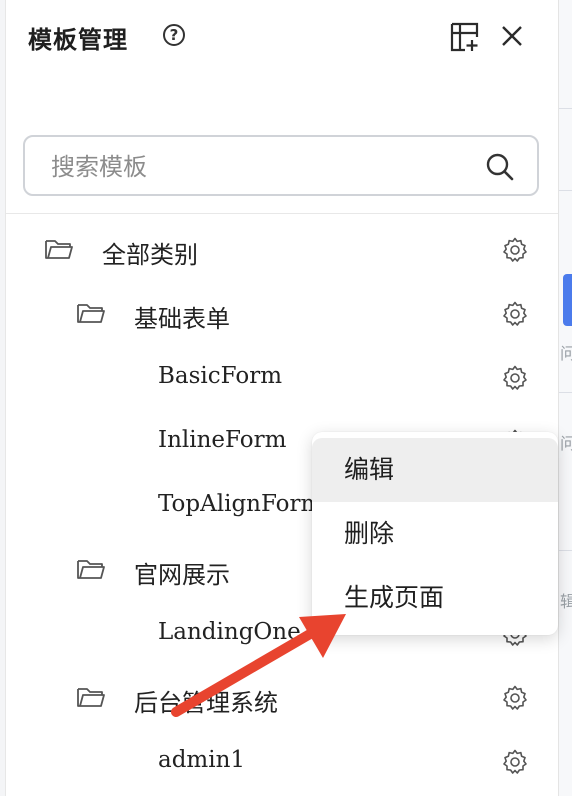 Image resolution: width=572 pixels, height=796 pixels. Describe the element at coordinates (182, 575) in the screenshot. I see `tree-node-label: 官网展示` at that location.